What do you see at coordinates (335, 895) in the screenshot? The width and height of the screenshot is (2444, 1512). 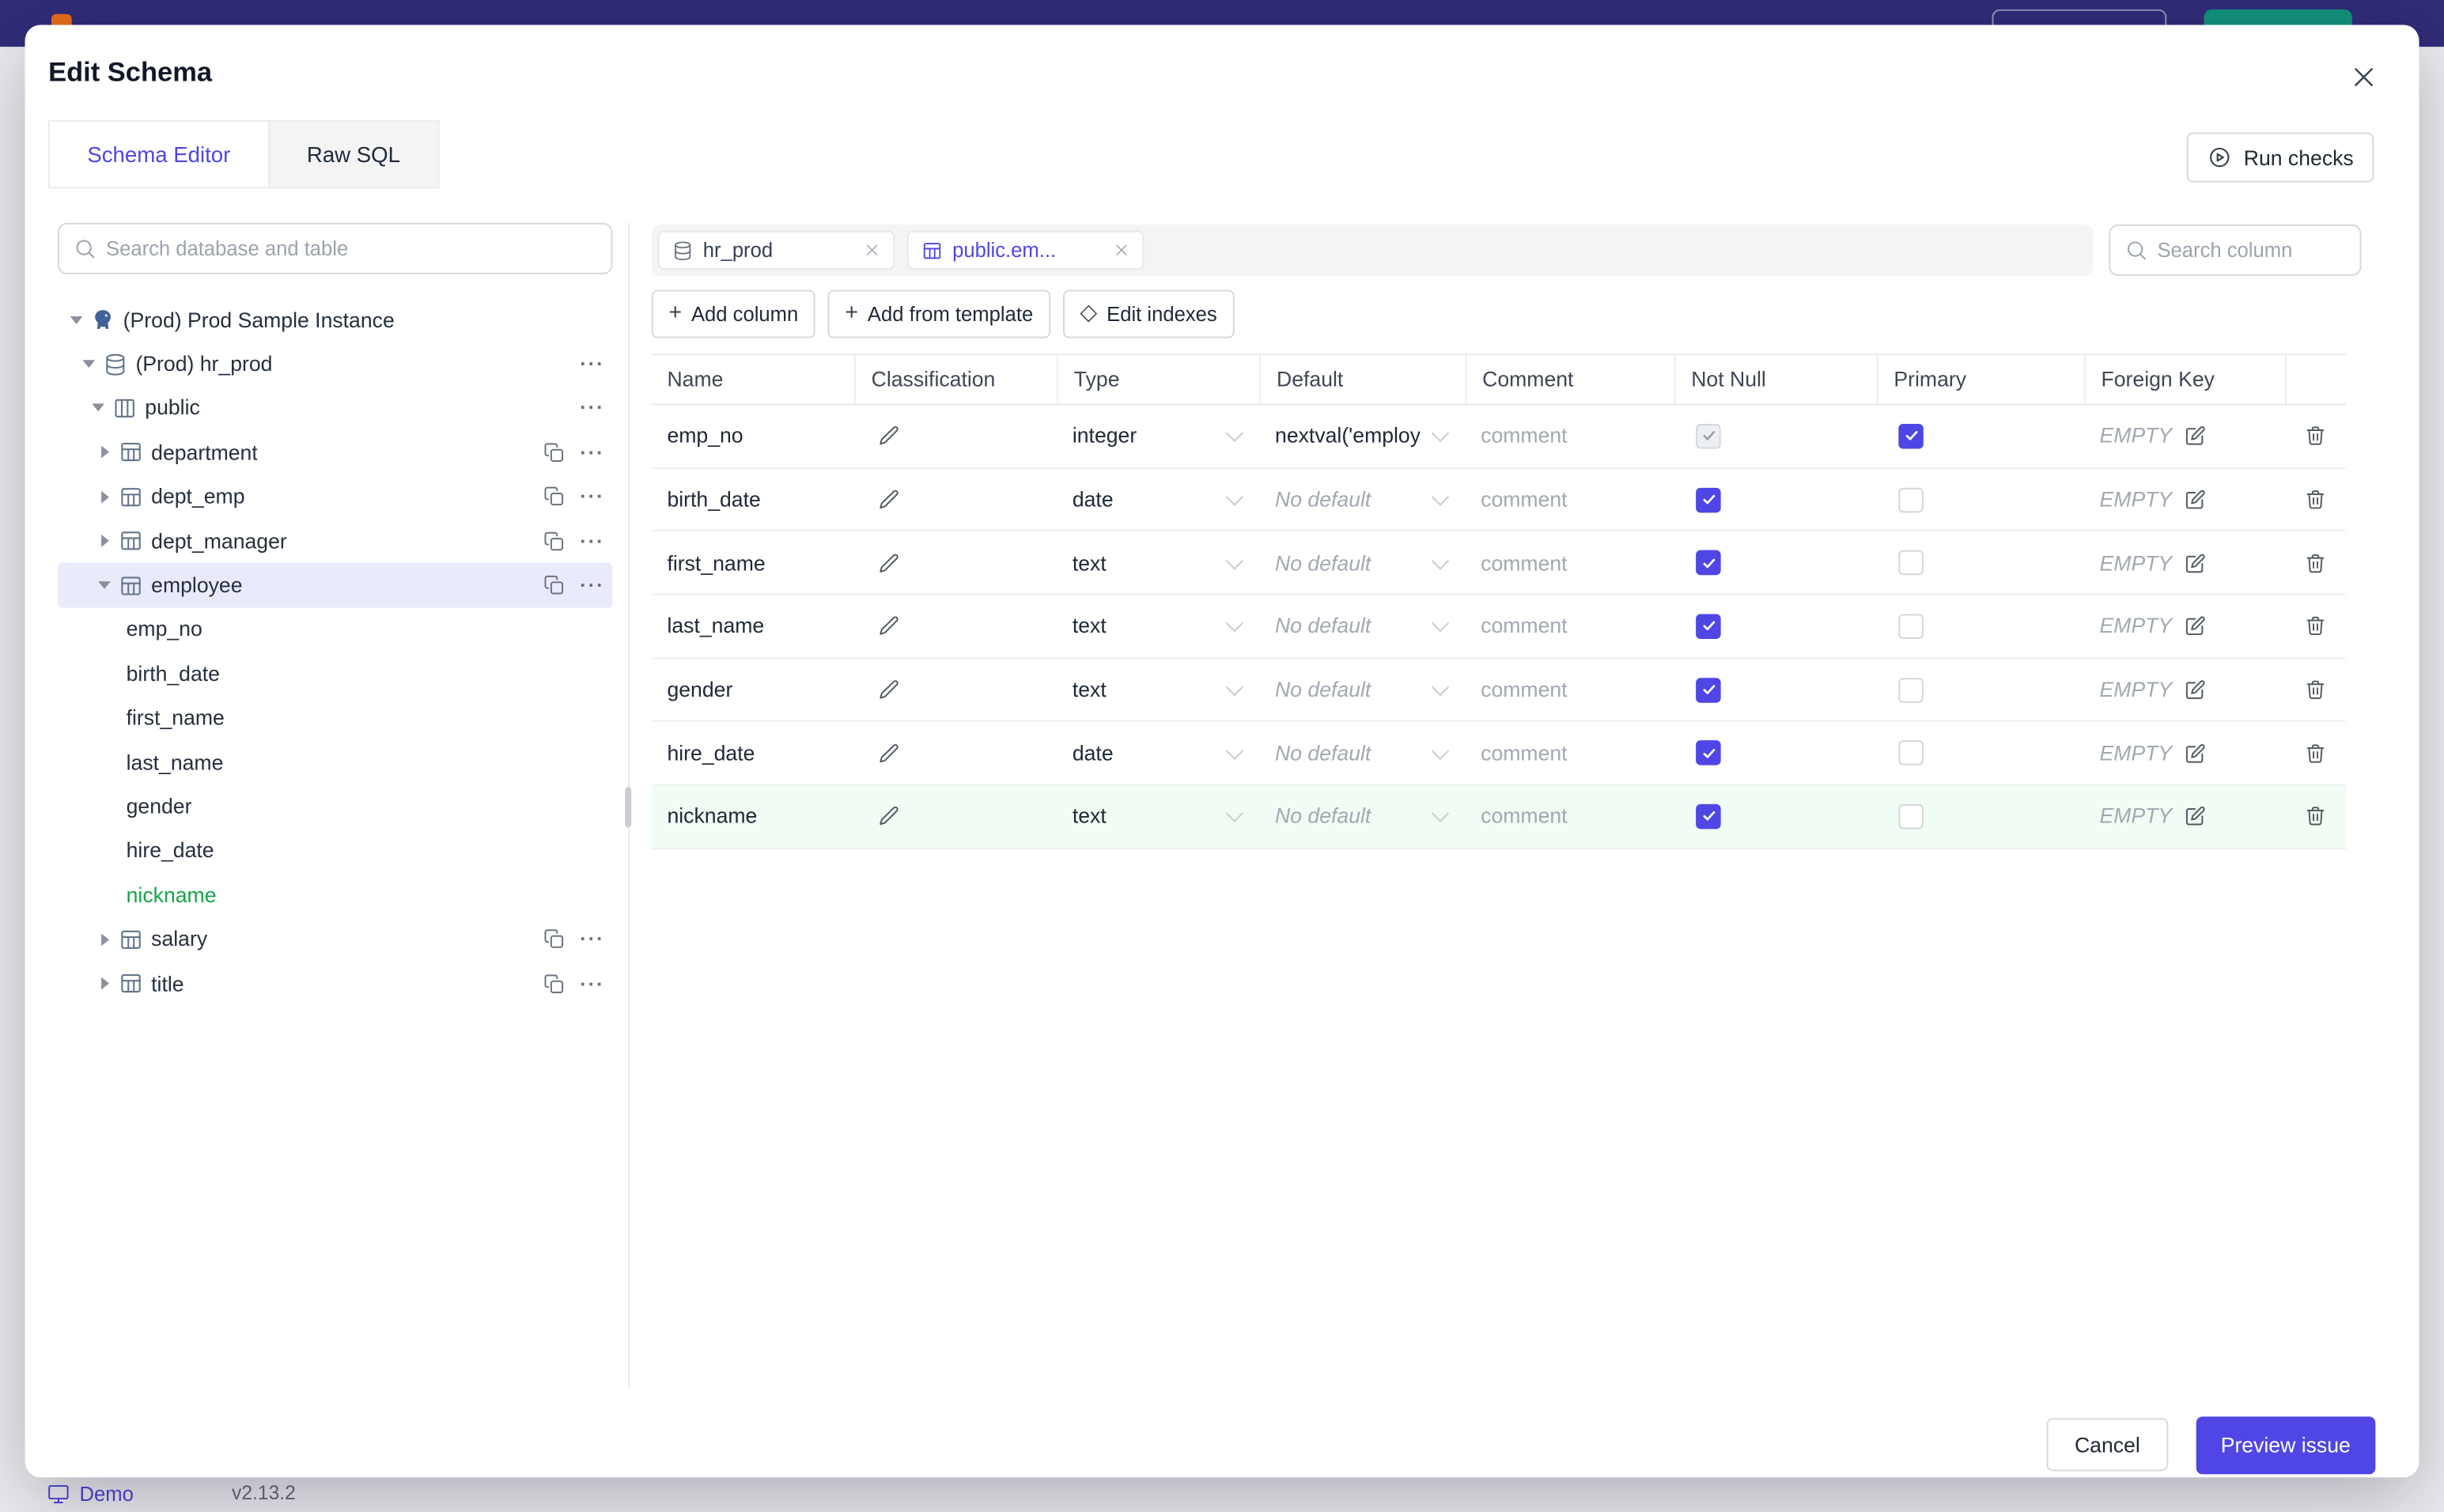 I see `tree-column-nickname: nickname` at bounding box center [335, 895].